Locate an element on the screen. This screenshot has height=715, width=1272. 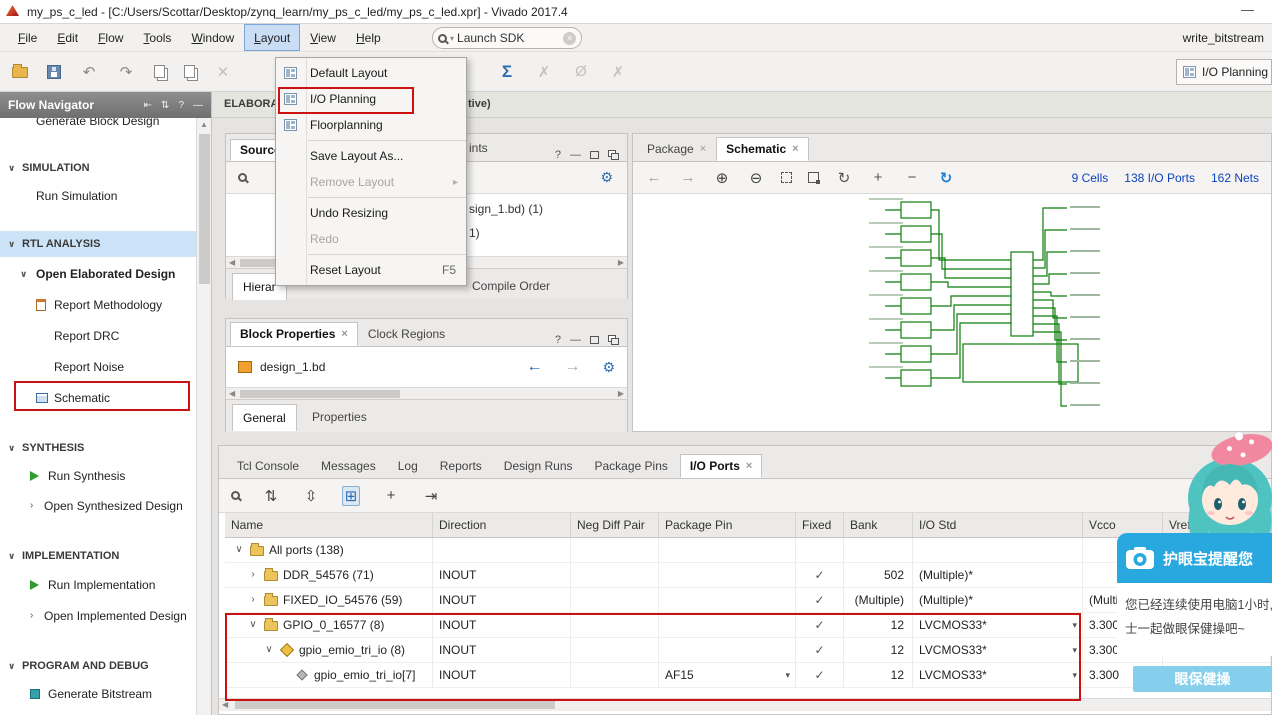
zoom-fit-icon is located at coordinates (786, 177).